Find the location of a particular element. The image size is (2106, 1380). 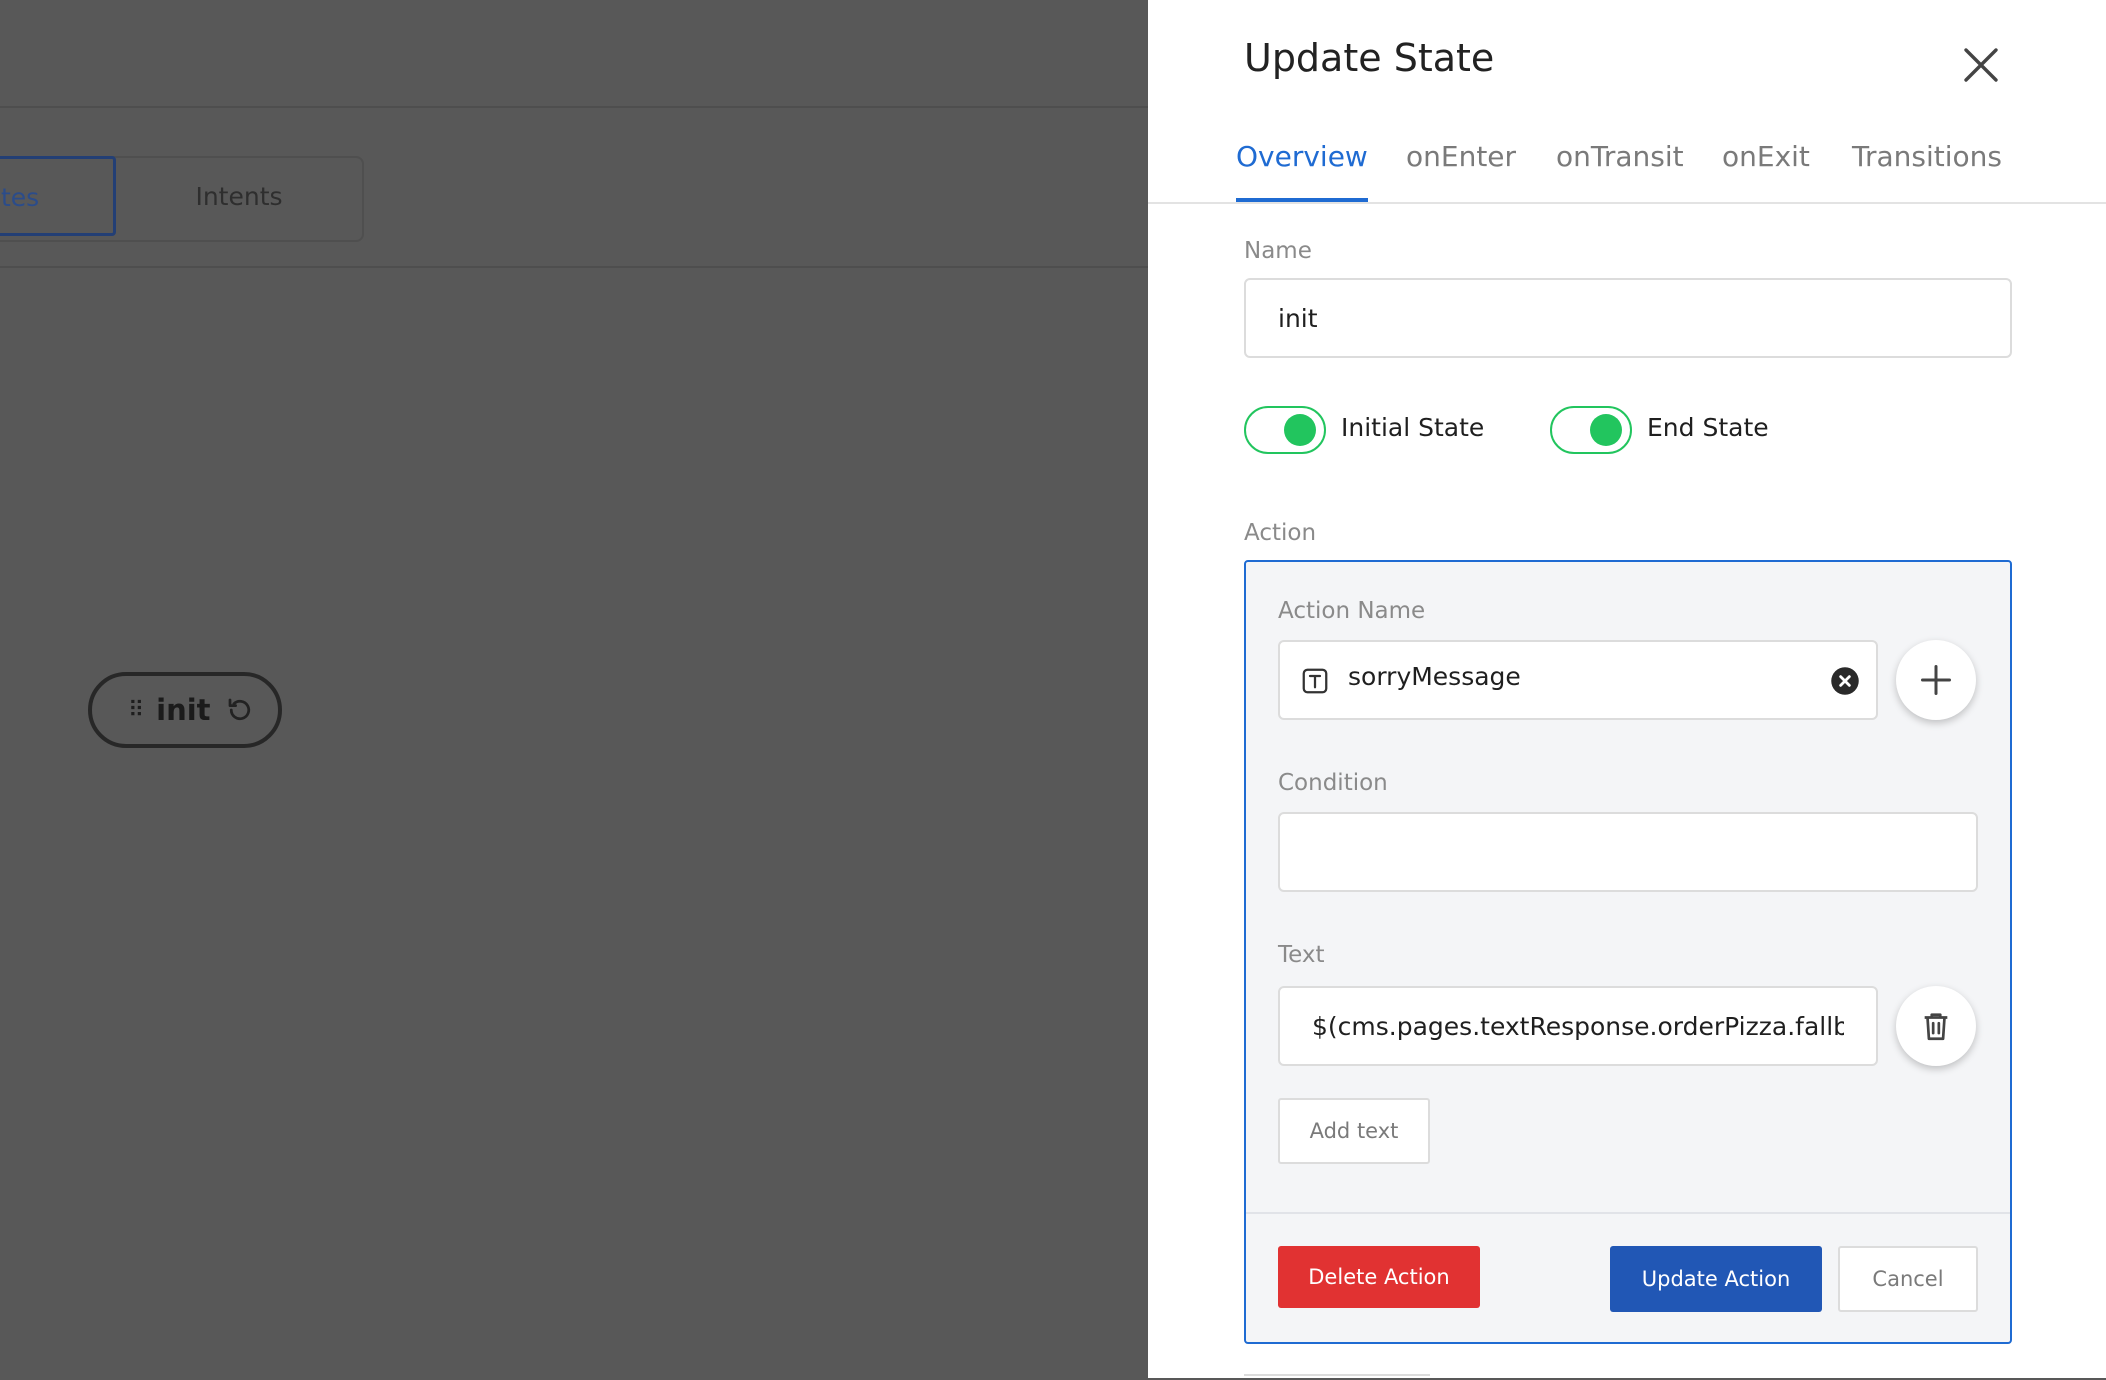

add-action-button is located at coordinates (1936, 680).